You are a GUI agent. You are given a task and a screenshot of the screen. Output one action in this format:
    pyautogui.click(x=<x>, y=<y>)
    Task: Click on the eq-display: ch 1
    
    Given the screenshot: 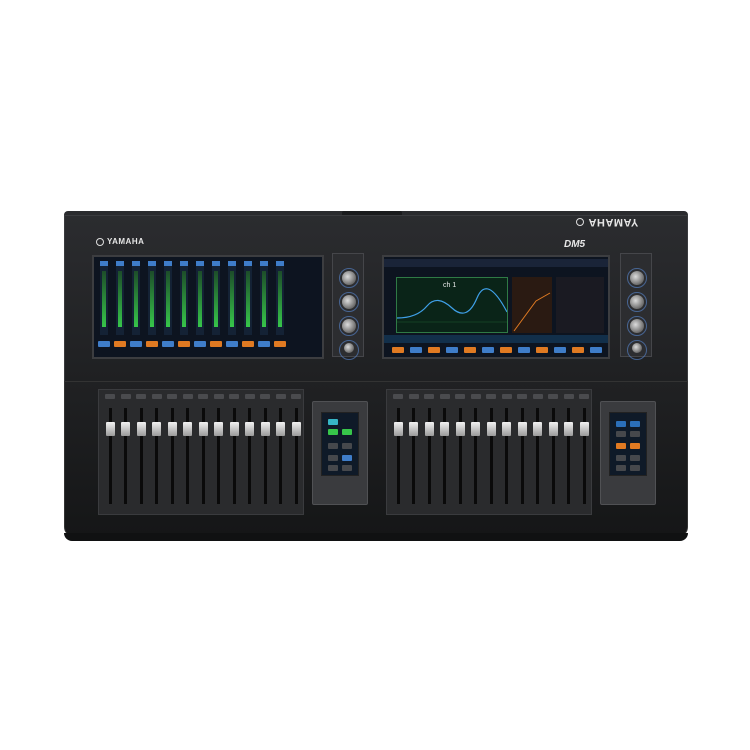 What is the action you would take?
    pyautogui.click(x=452, y=305)
    